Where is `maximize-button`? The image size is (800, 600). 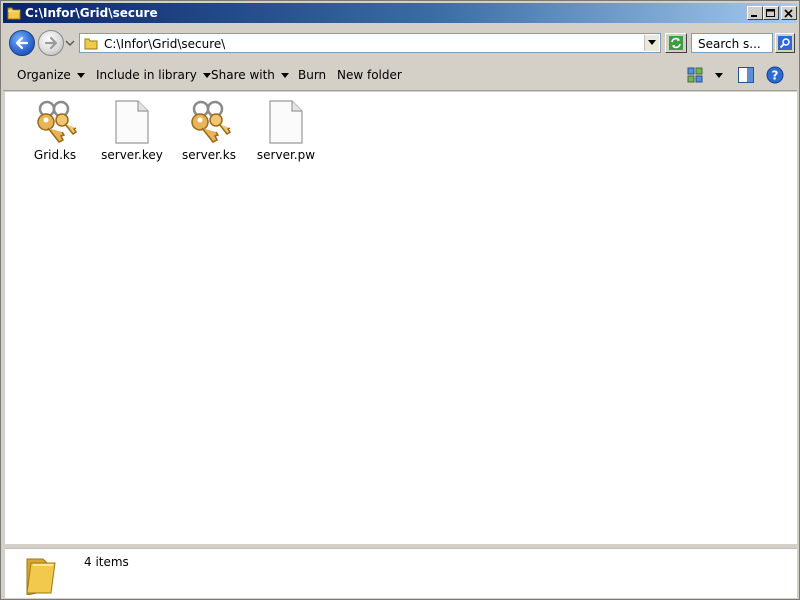 maximize-button is located at coordinates (771, 13).